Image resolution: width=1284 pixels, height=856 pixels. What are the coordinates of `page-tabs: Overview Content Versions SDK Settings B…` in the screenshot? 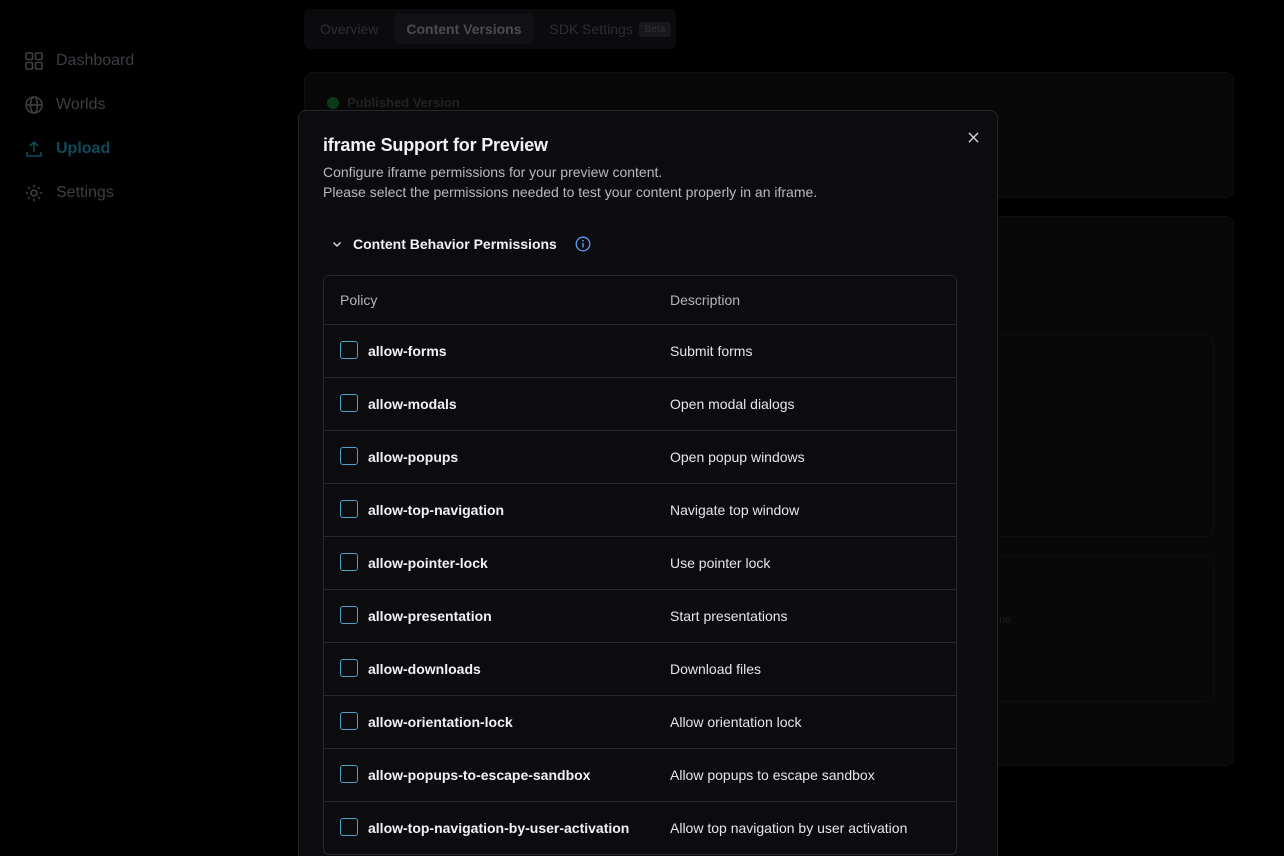 It's located at (490, 29).